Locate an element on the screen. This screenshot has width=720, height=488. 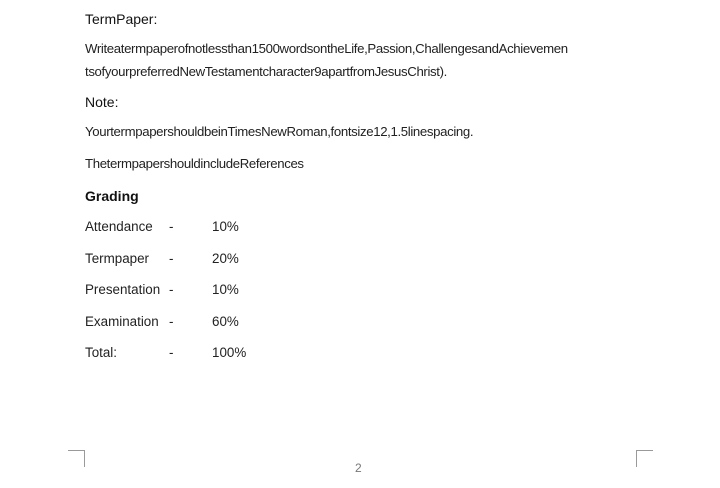
grading-label: Examination is located at coordinates (122, 321).